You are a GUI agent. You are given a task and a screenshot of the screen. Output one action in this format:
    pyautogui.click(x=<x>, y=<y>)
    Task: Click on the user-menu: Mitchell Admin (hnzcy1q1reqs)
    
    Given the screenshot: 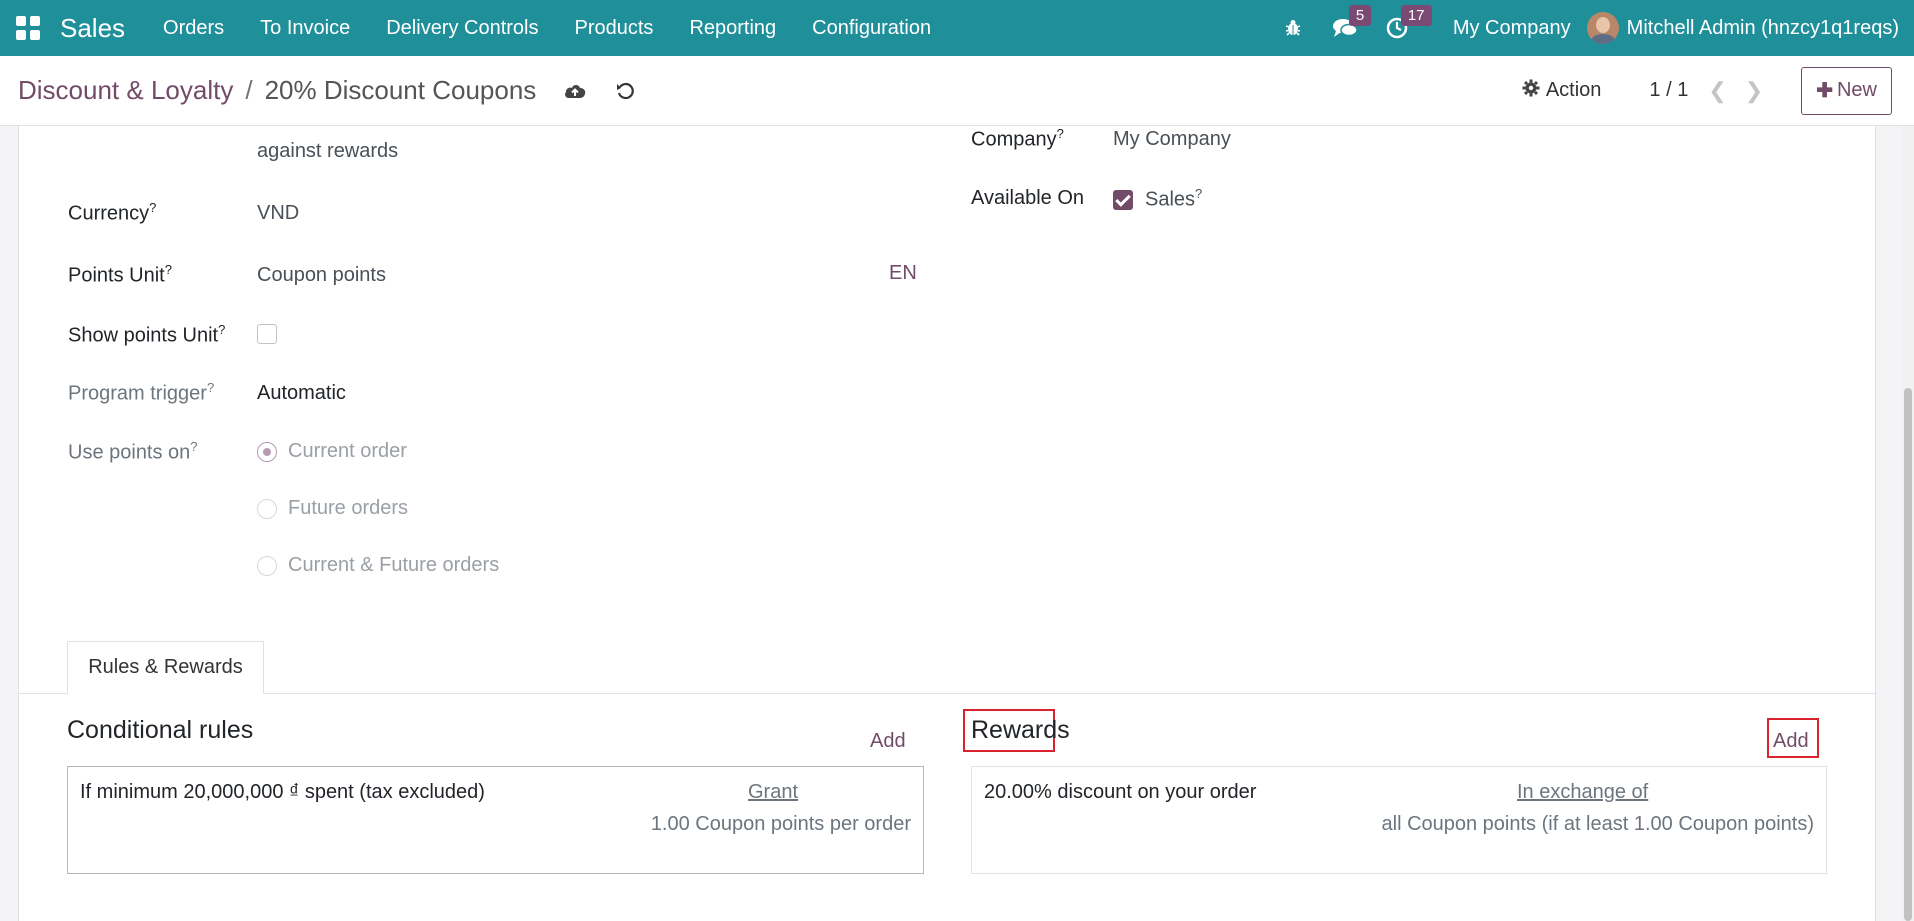 What is the action you would take?
    pyautogui.click(x=1763, y=28)
    